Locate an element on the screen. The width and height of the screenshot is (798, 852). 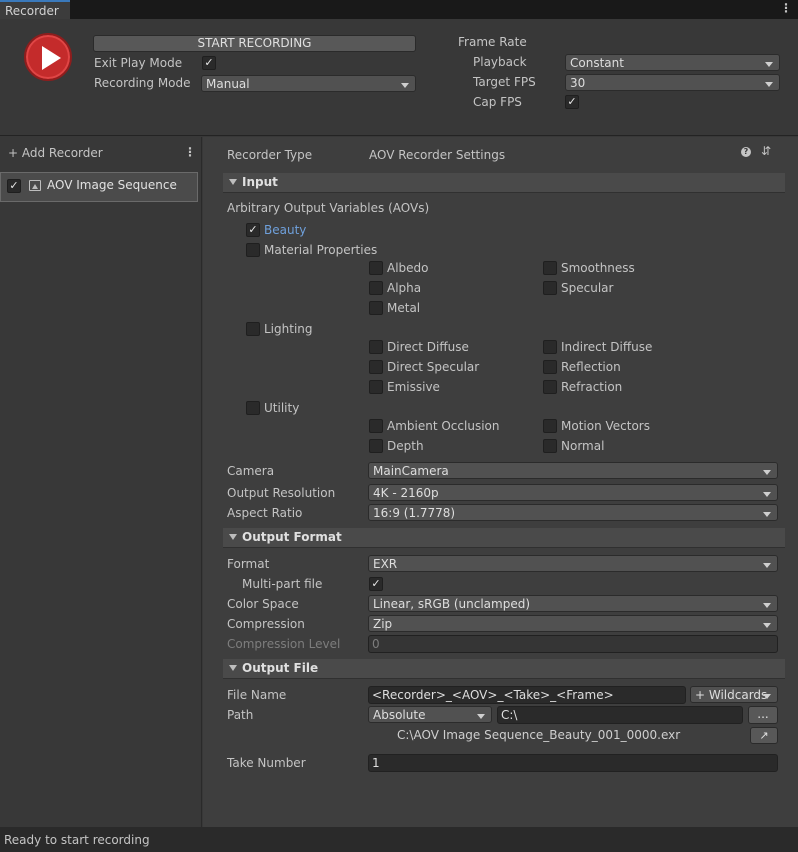
depth-checkbox is located at coordinates (376, 446).